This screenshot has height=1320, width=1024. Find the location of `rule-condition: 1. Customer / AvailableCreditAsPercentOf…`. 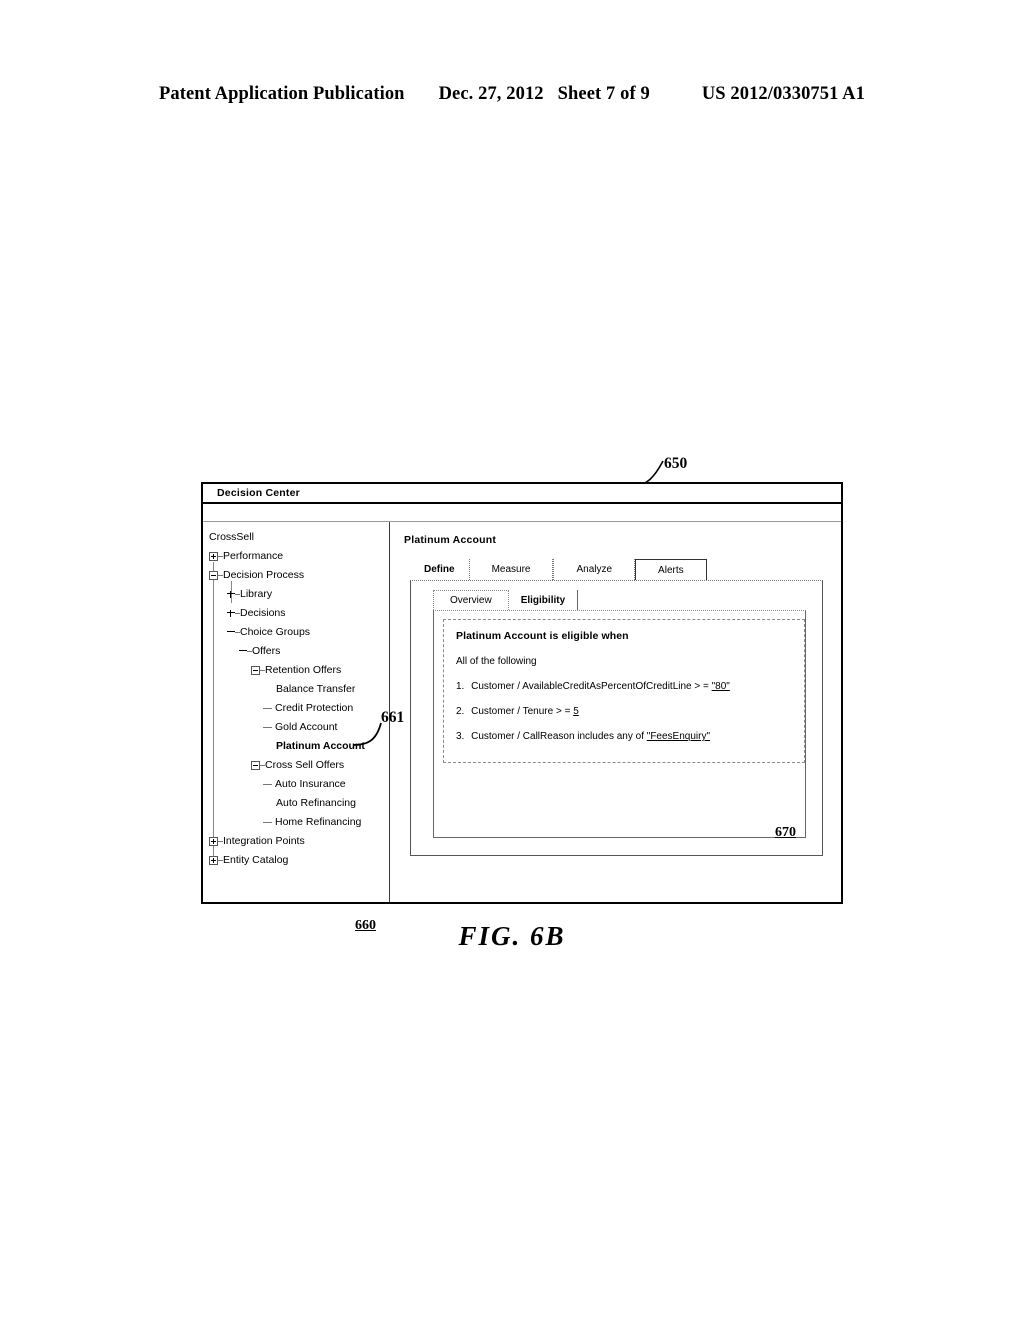

rule-condition: 1. Customer / AvailableCreditAsPercentOf… is located at coordinates (624, 686).